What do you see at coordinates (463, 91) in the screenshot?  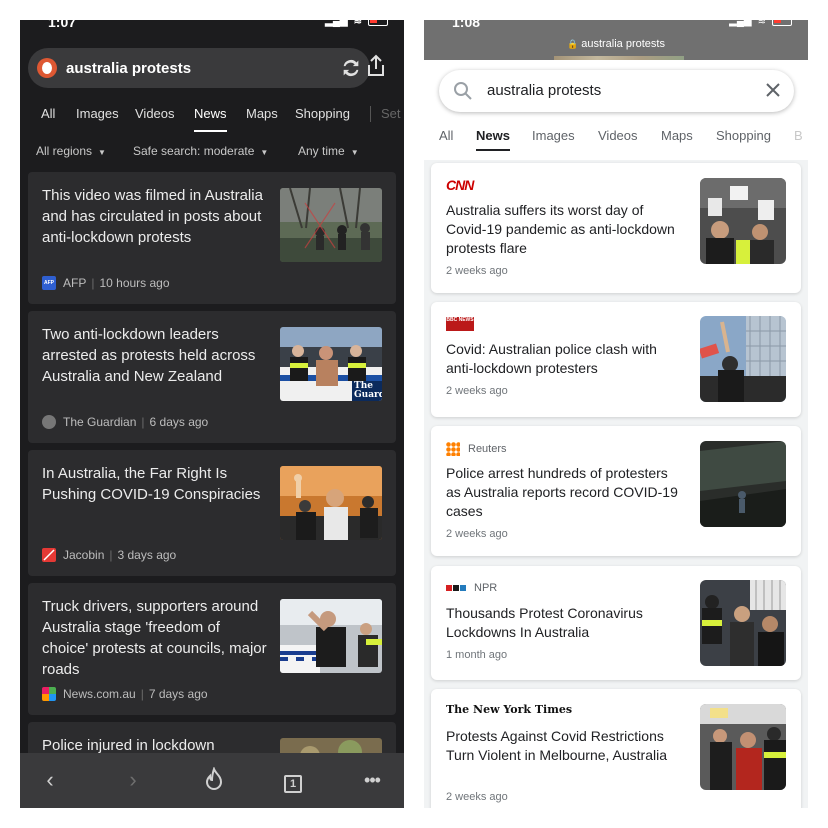 I see `search-icon` at bounding box center [463, 91].